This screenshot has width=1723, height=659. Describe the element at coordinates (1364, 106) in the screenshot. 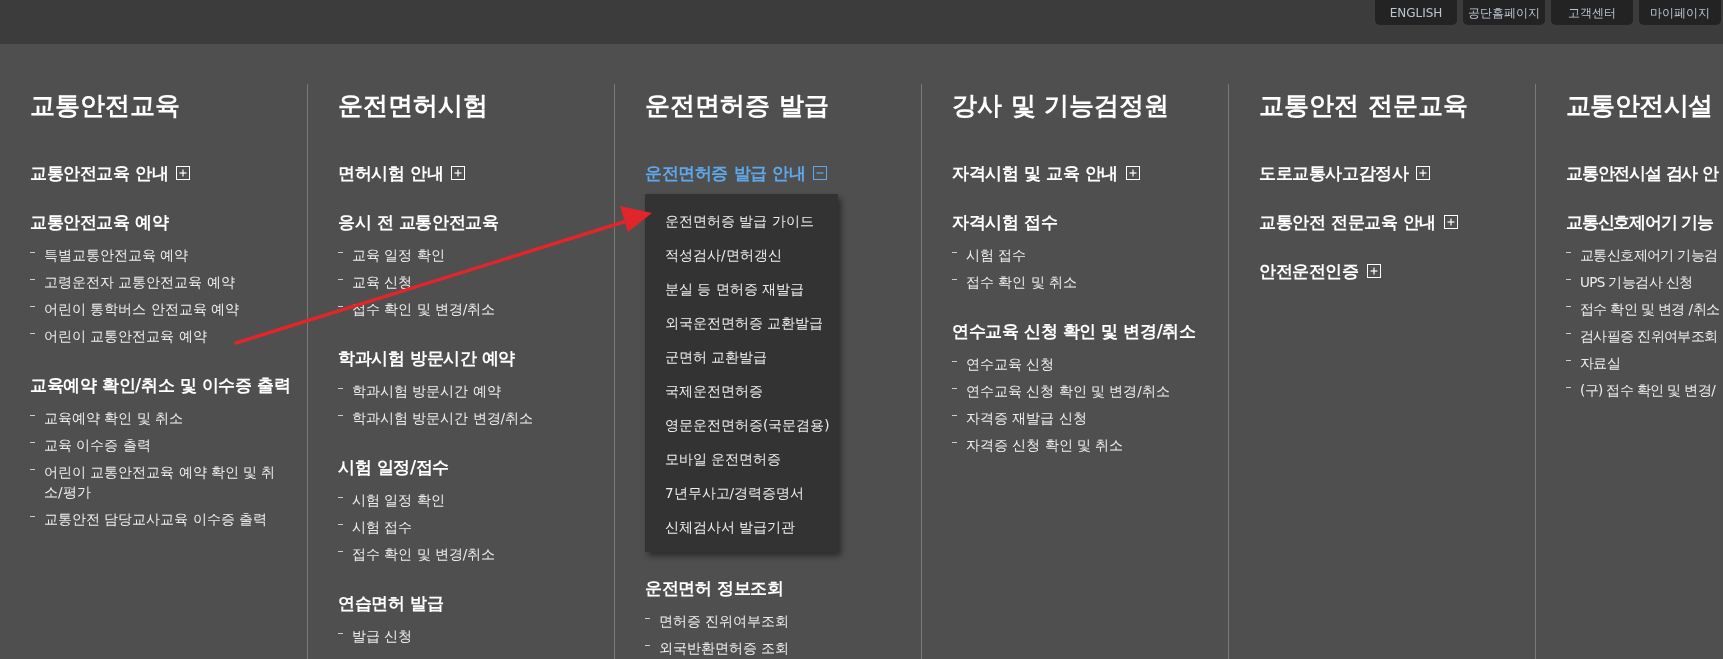

I see `column-heading: 교통안전 전문교육` at that location.